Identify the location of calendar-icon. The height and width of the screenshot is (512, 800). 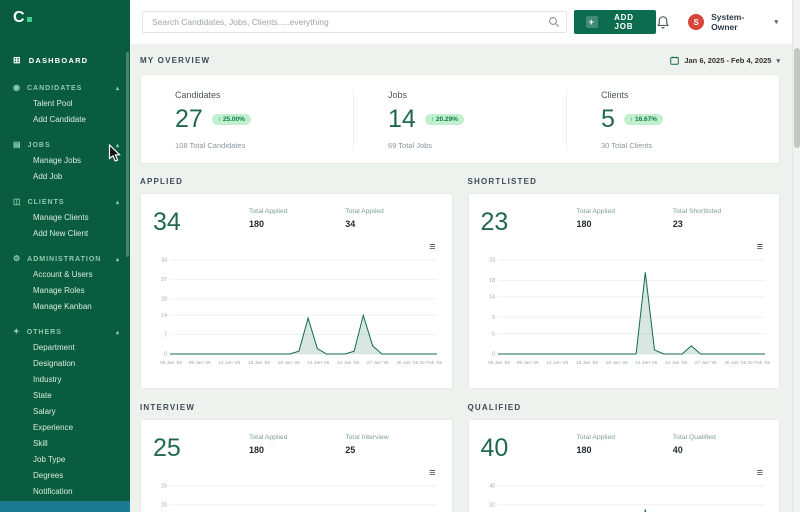
(675, 60).